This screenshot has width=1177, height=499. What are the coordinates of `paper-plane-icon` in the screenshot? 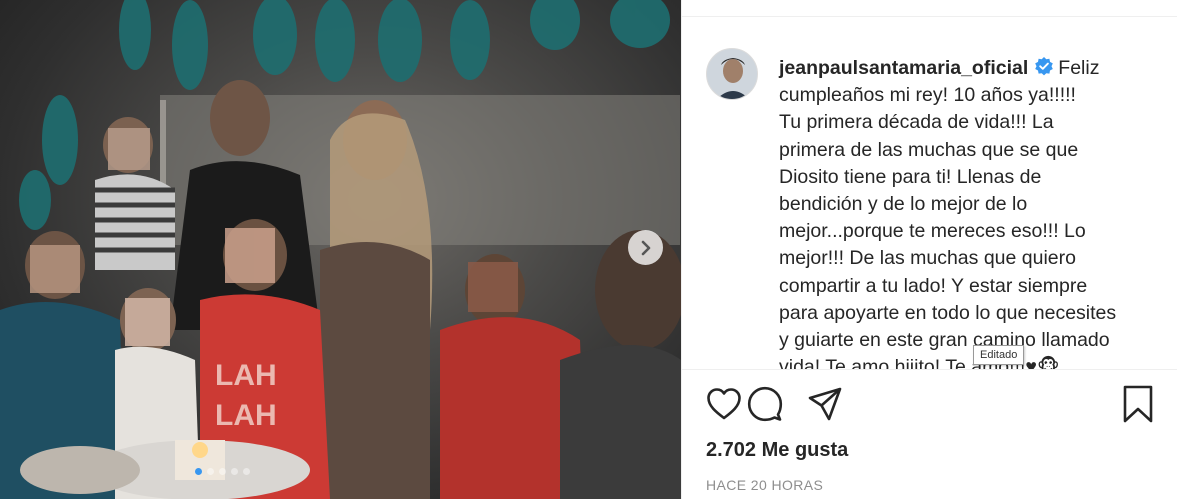 It's located at (825, 404).